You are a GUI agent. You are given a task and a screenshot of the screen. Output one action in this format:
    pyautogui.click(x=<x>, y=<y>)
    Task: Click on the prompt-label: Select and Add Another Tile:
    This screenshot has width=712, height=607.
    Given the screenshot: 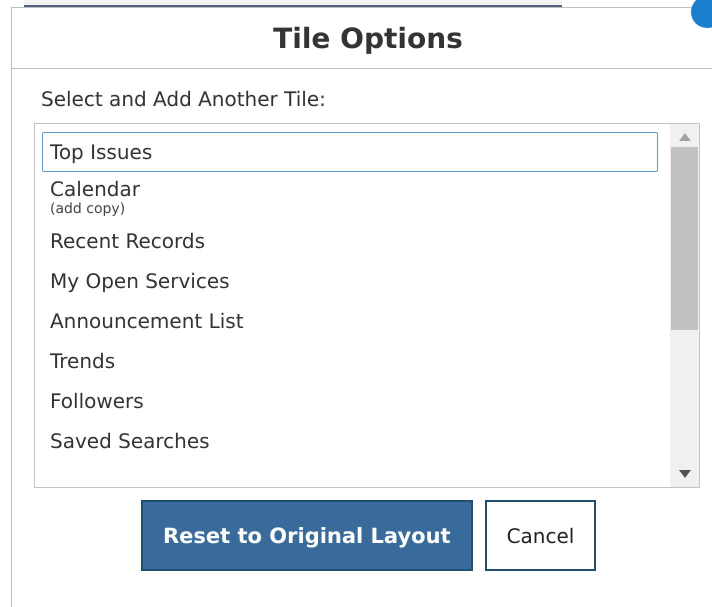 What is the action you would take?
    pyautogui.click(x=184, y=99)
    